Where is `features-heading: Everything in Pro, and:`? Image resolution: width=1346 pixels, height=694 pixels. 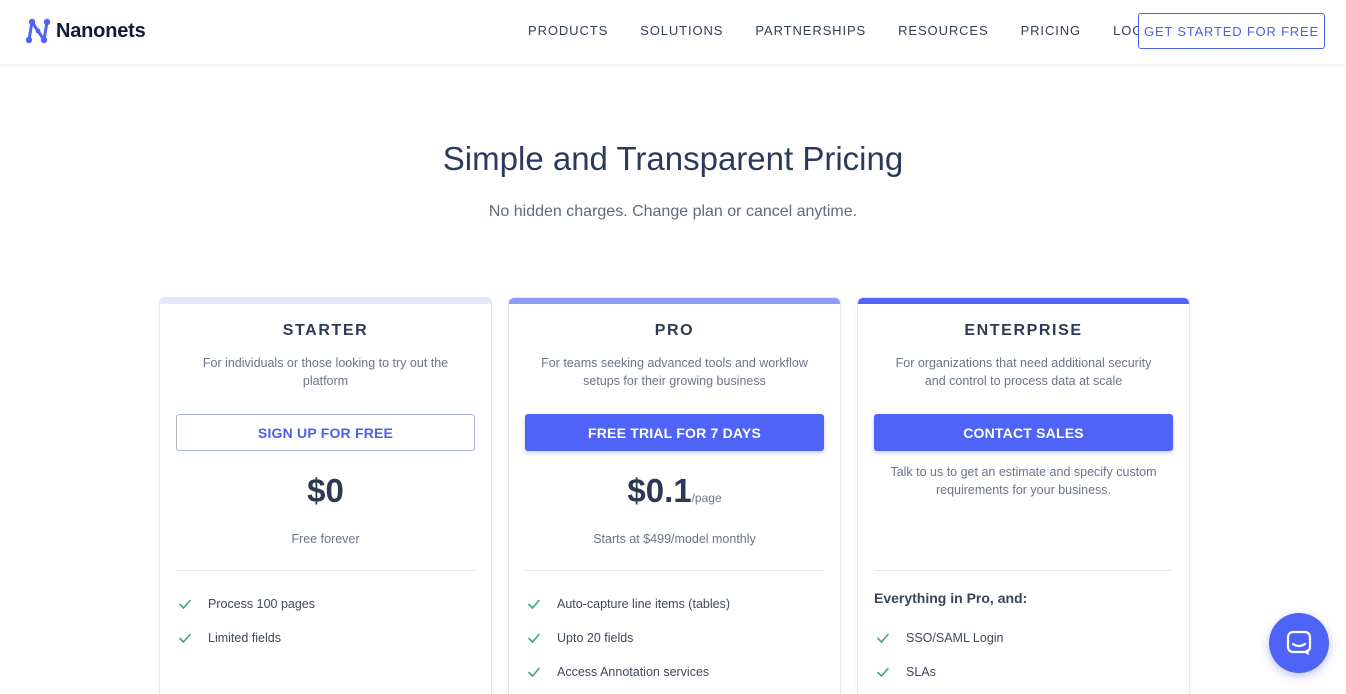 features-heading: Everything in Pro, and: is located at coordinates (951, 598).